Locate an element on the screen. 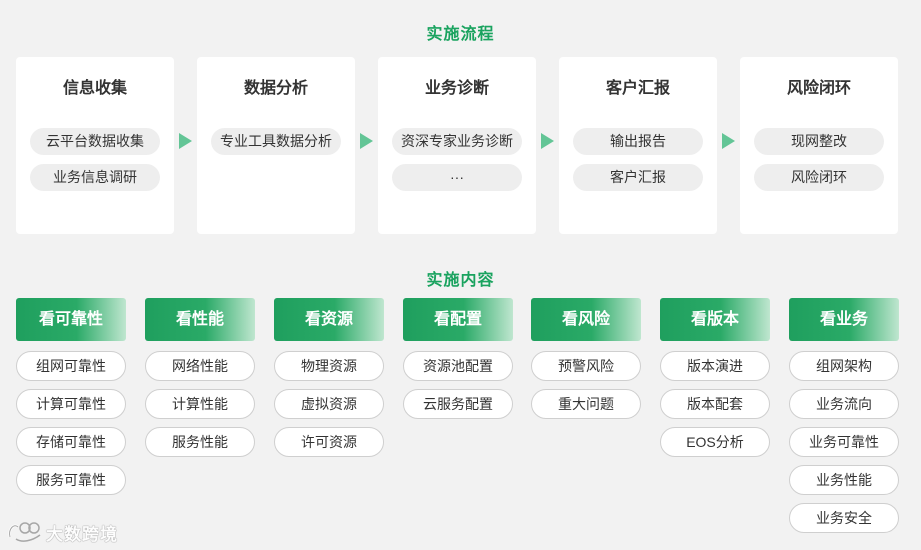 This screenshot has height=550, width=921. process-step-item: 输出报告 is located at coordinates (638, 141).